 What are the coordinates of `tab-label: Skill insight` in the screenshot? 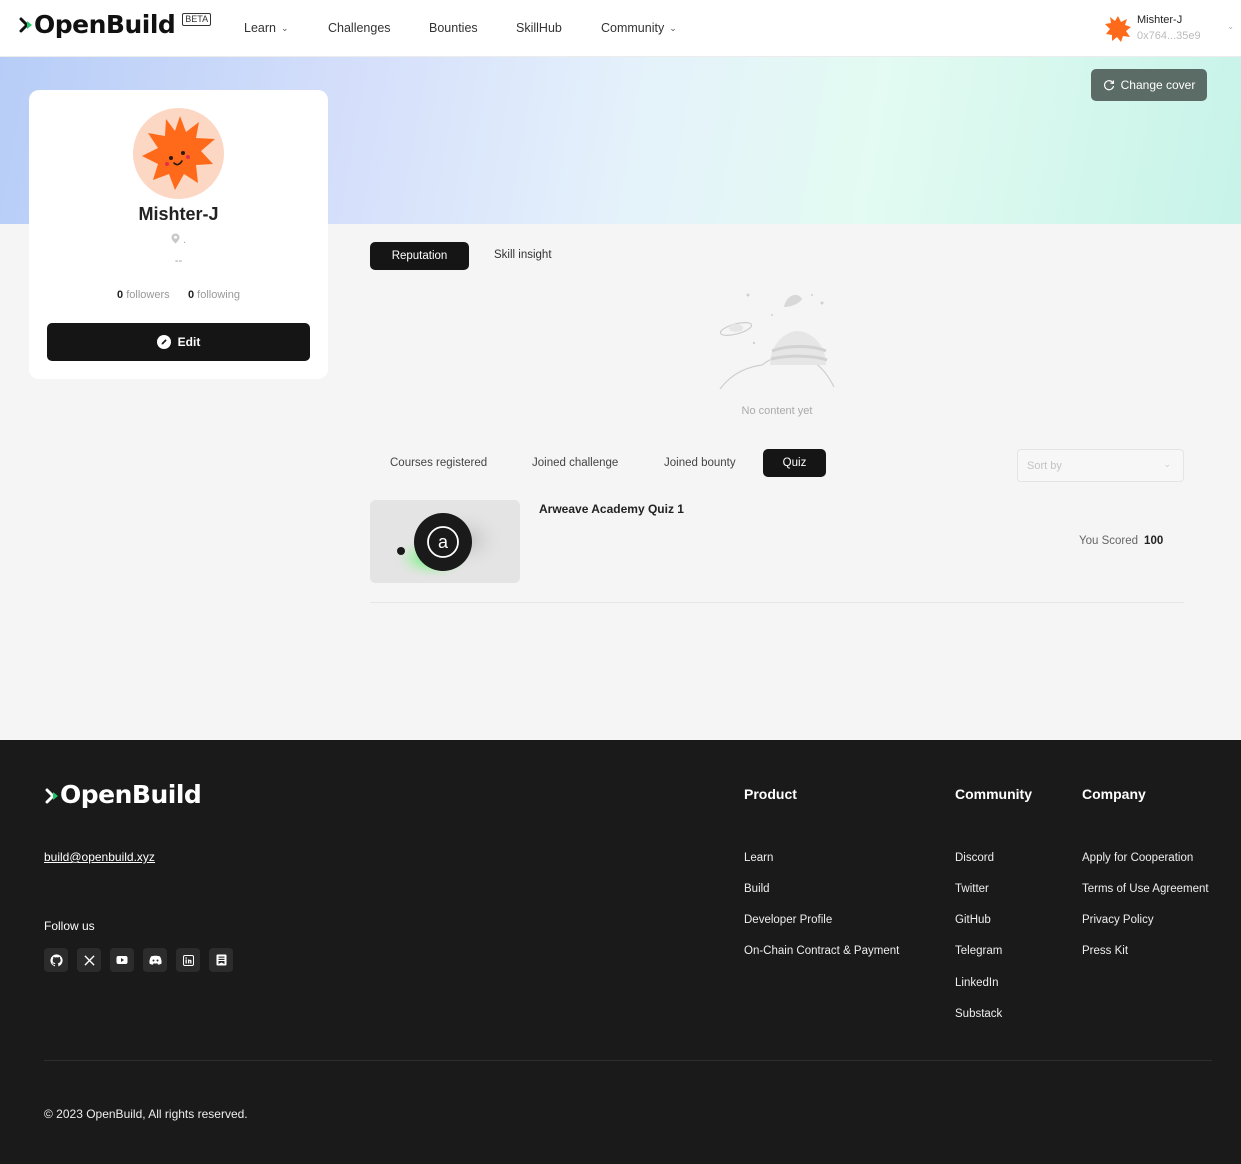 It's located at (523, 255).